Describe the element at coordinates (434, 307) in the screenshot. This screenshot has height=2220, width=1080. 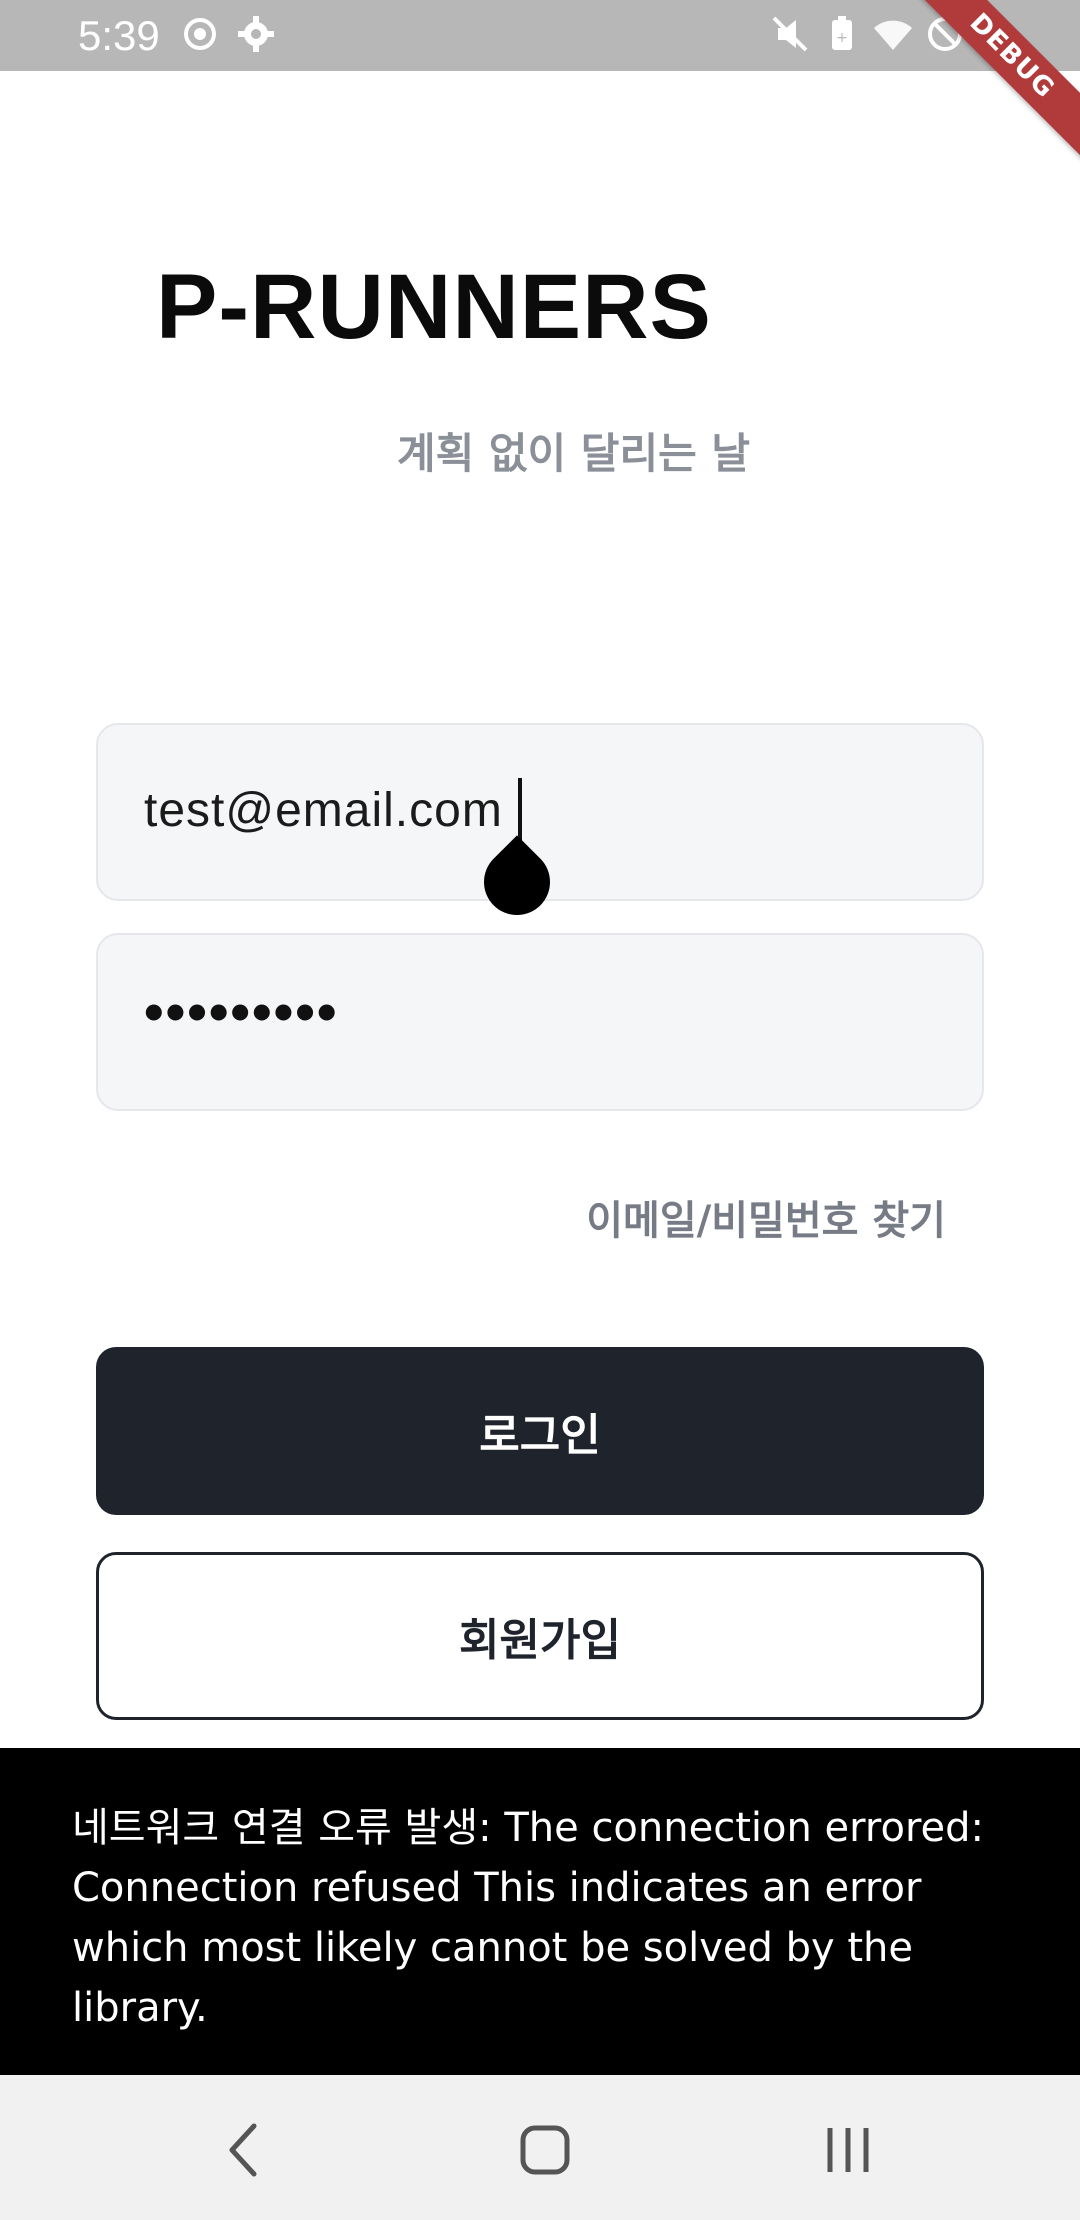
I see `app-title: P-RUNNERS` at that location.